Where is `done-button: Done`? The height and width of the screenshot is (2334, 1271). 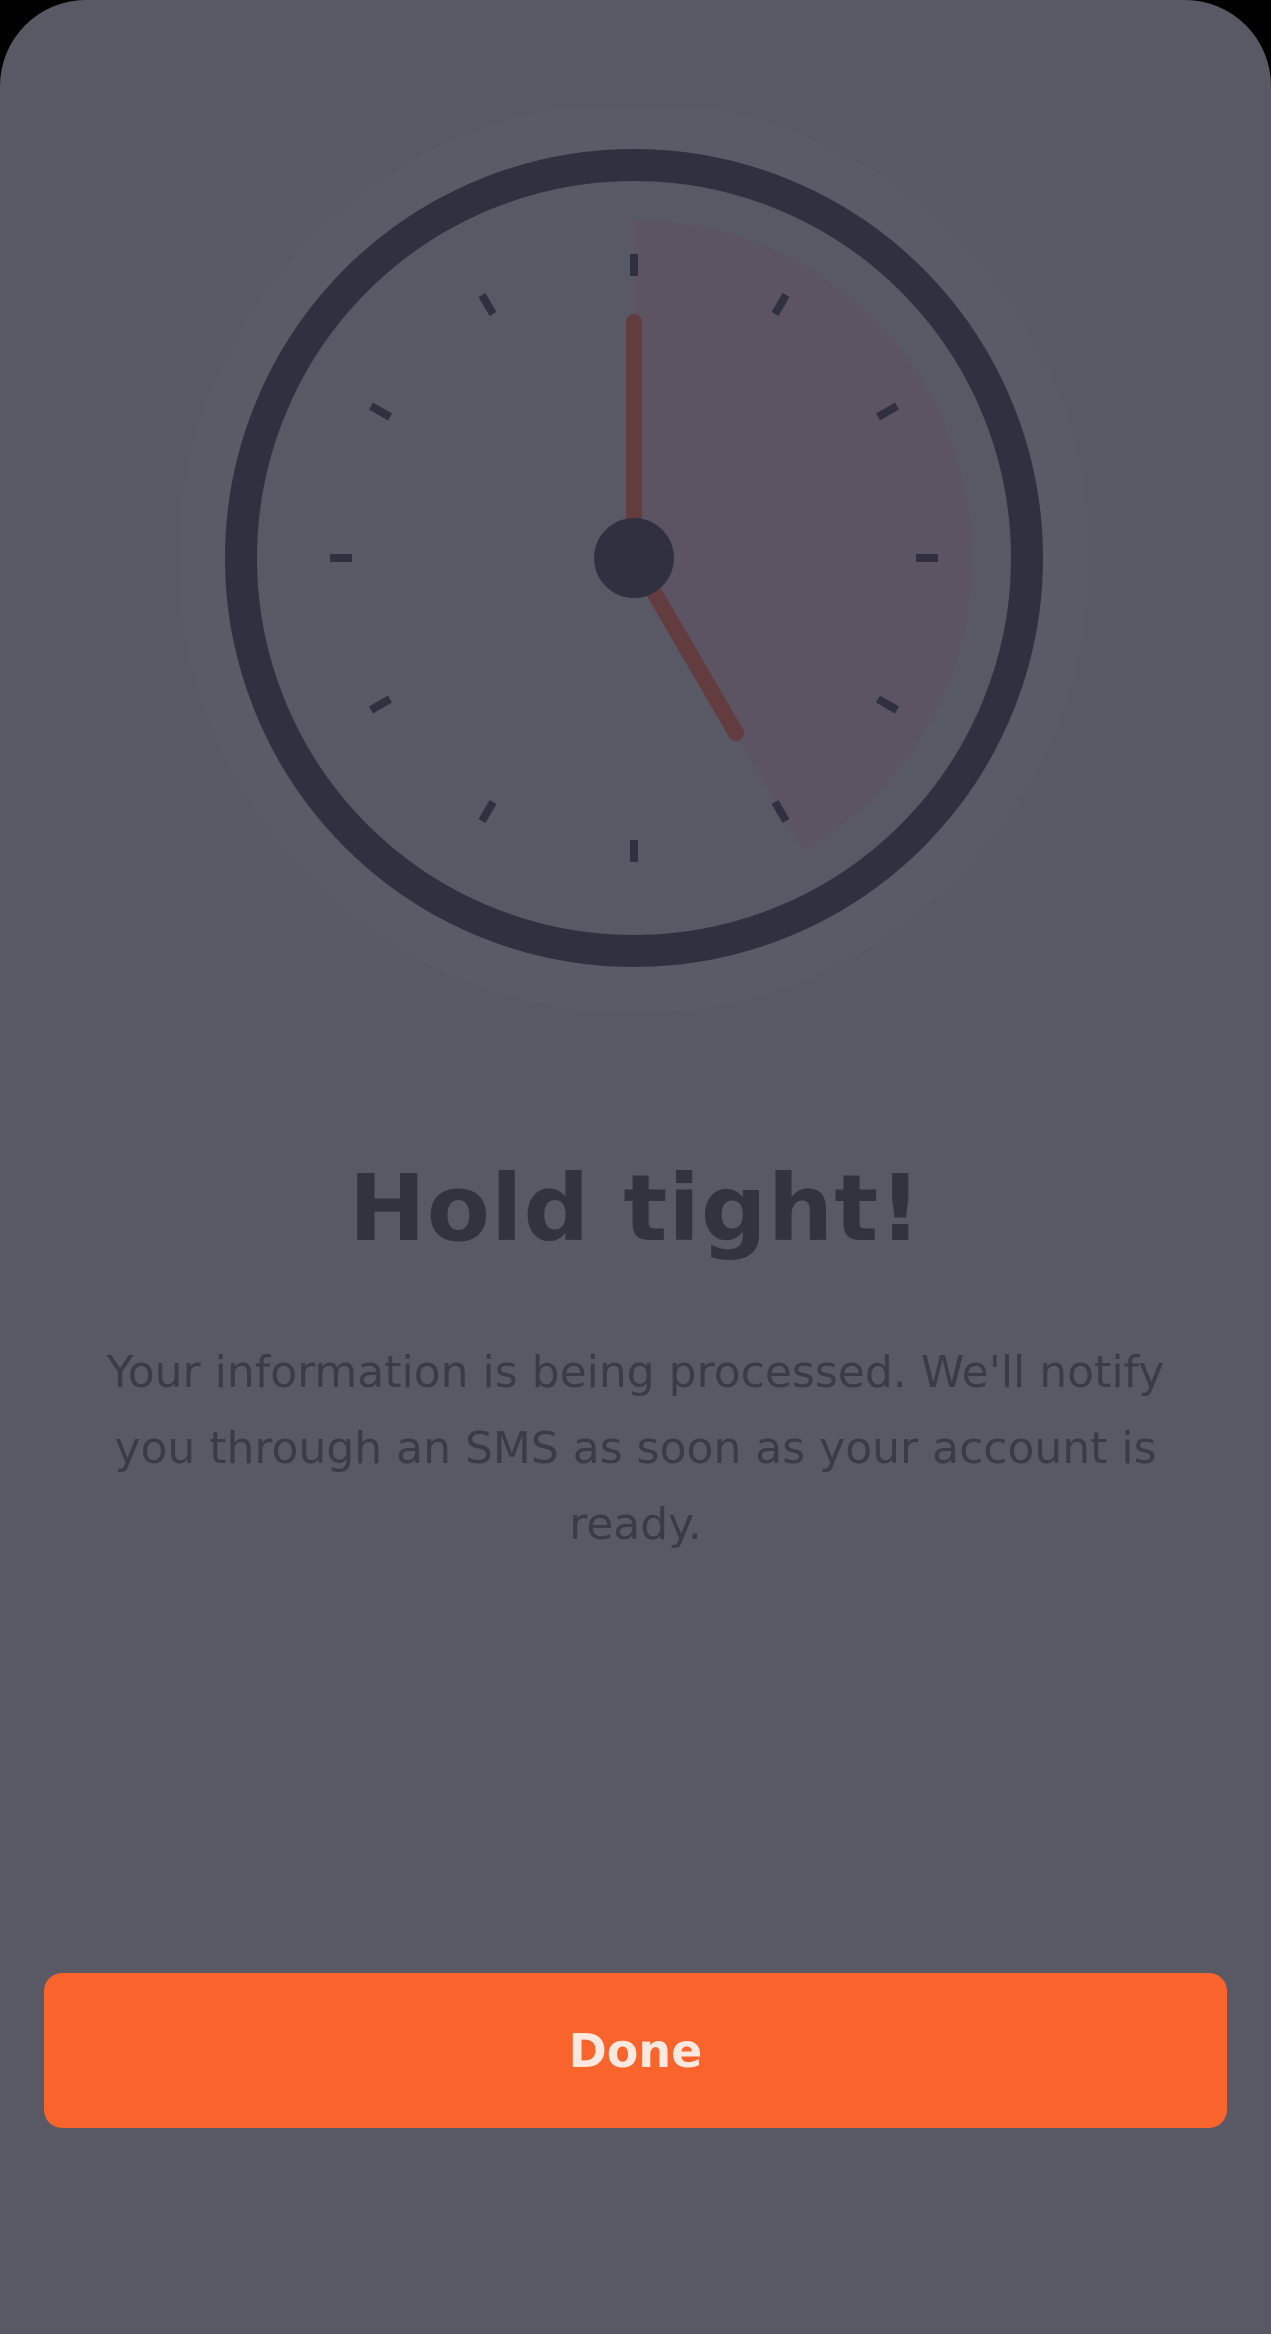
done-button: Done is located at coordinates (635, 2050).